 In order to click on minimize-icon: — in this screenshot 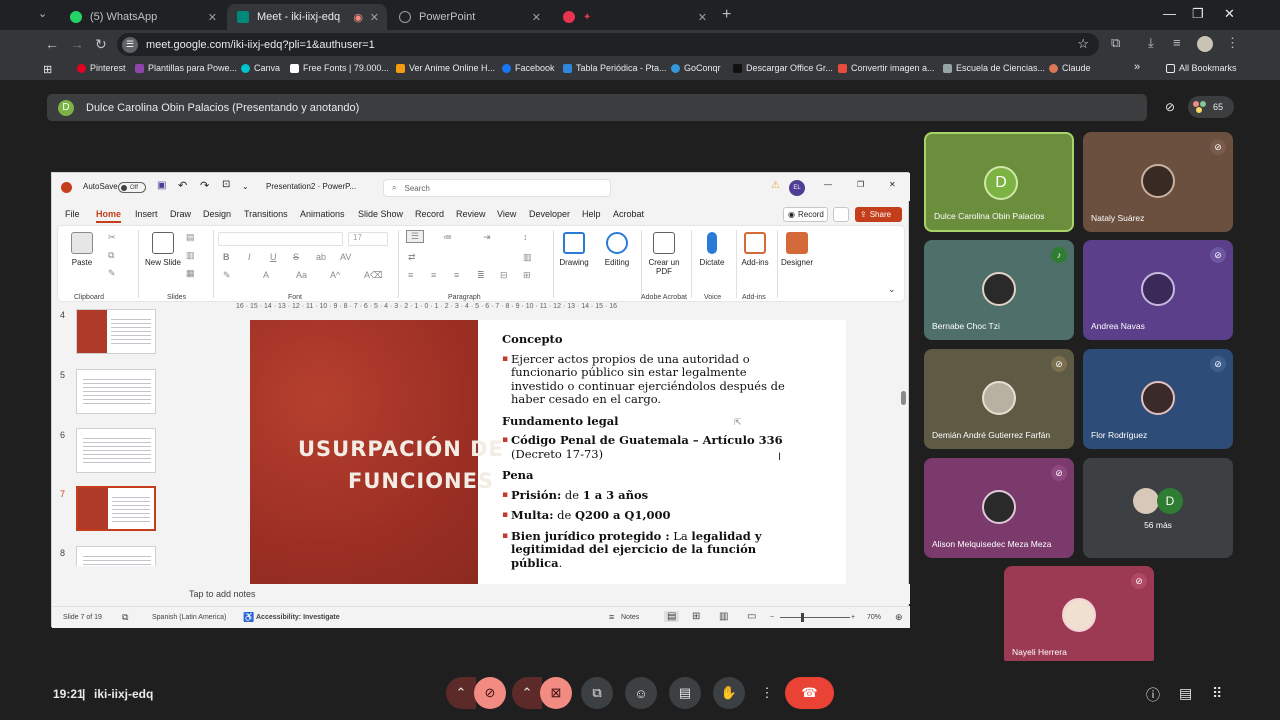, I will do `click(828, 184)`.